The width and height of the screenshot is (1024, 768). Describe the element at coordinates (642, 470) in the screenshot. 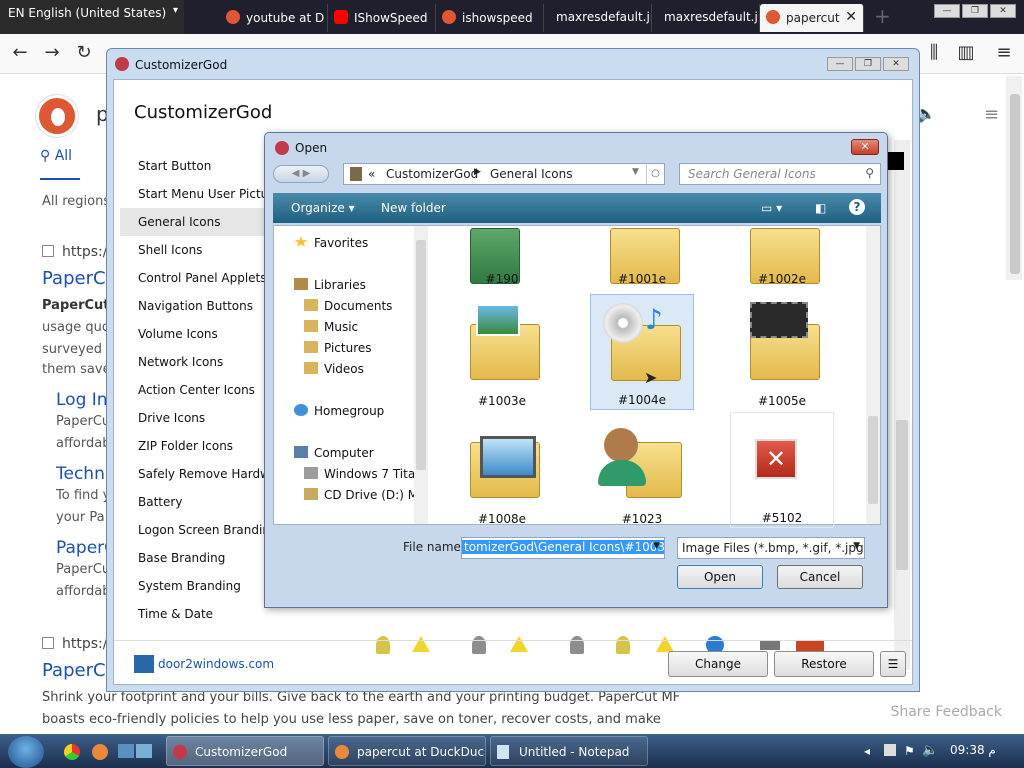

I see `file-item: #1023` at that location.